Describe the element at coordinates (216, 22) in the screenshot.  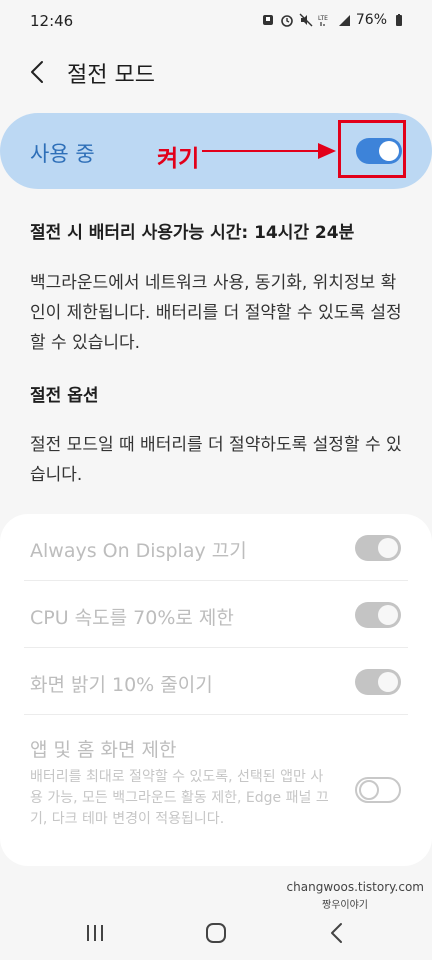
I see `status-bar: 12:46 LTE 76%` at that location.